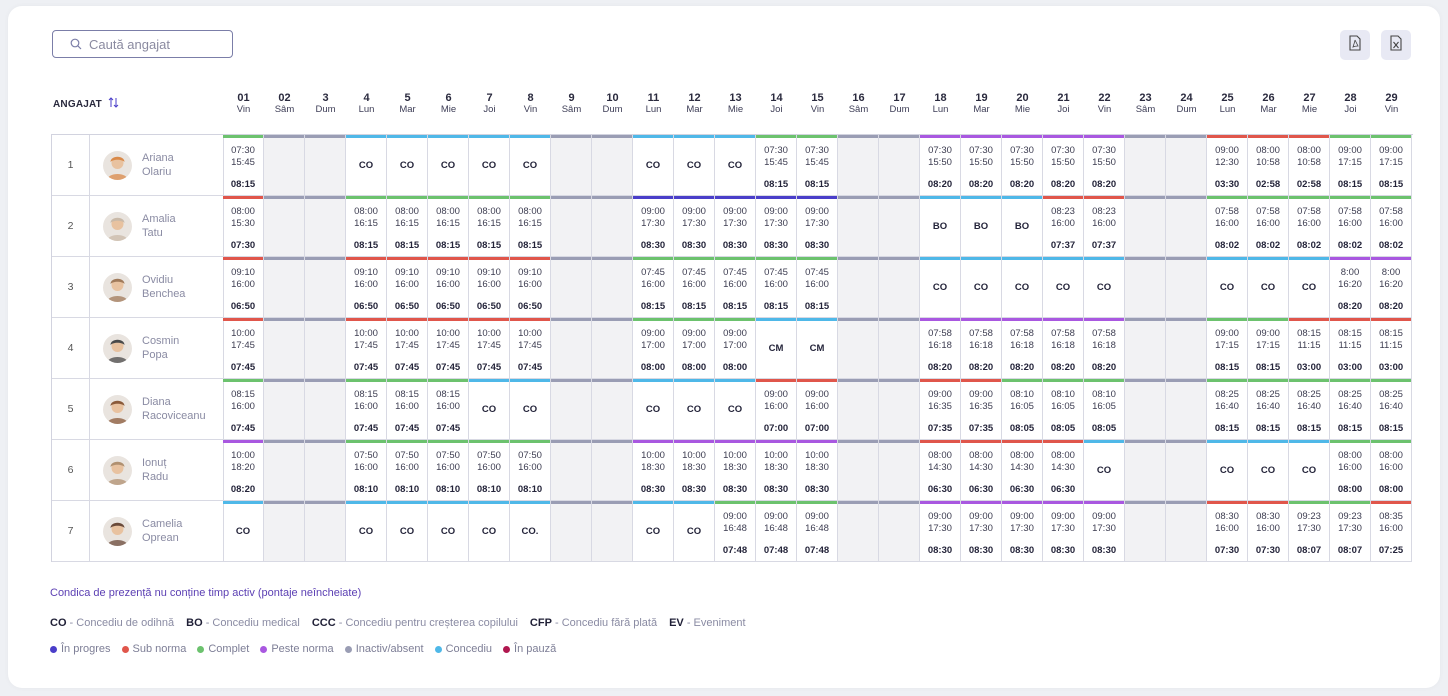 This screenshot has width=1448, height=696. What do you see at coordinates (142, 44) in the screenshot?
I see `search-box` at bounding box center [142, 44].